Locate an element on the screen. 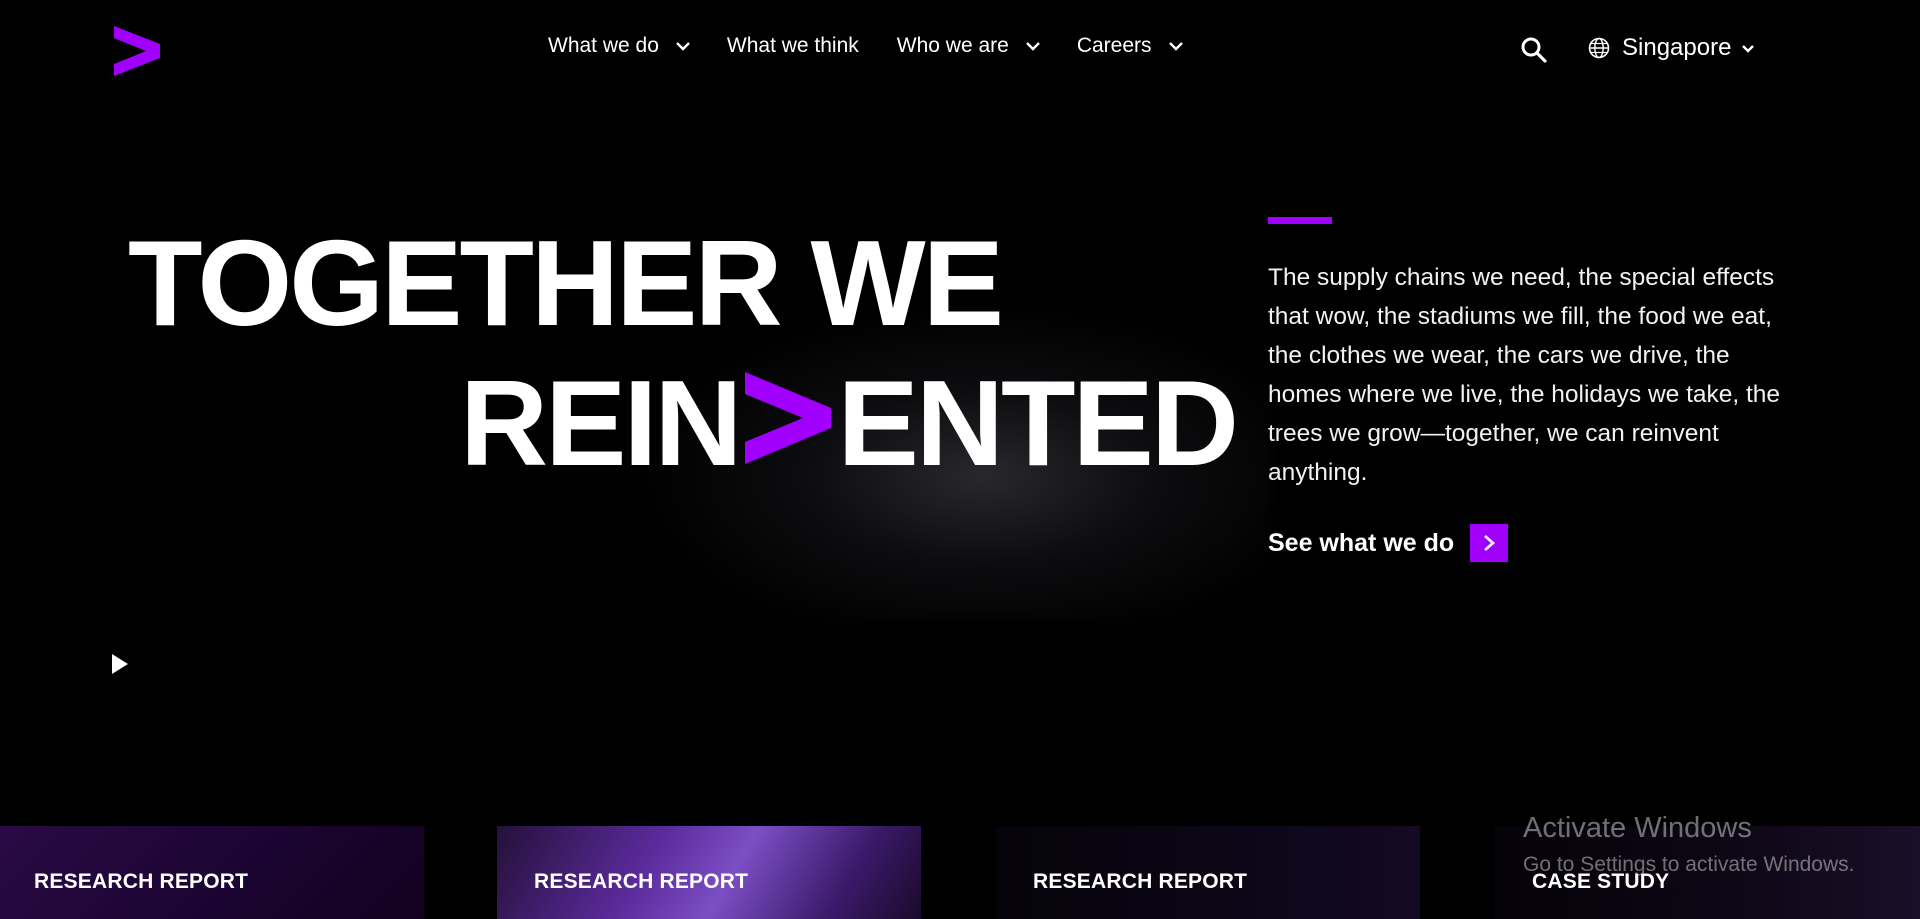 This screenshot has width=1920, height=919. nav-item-label: What we think is located at coordinates (792, 45).